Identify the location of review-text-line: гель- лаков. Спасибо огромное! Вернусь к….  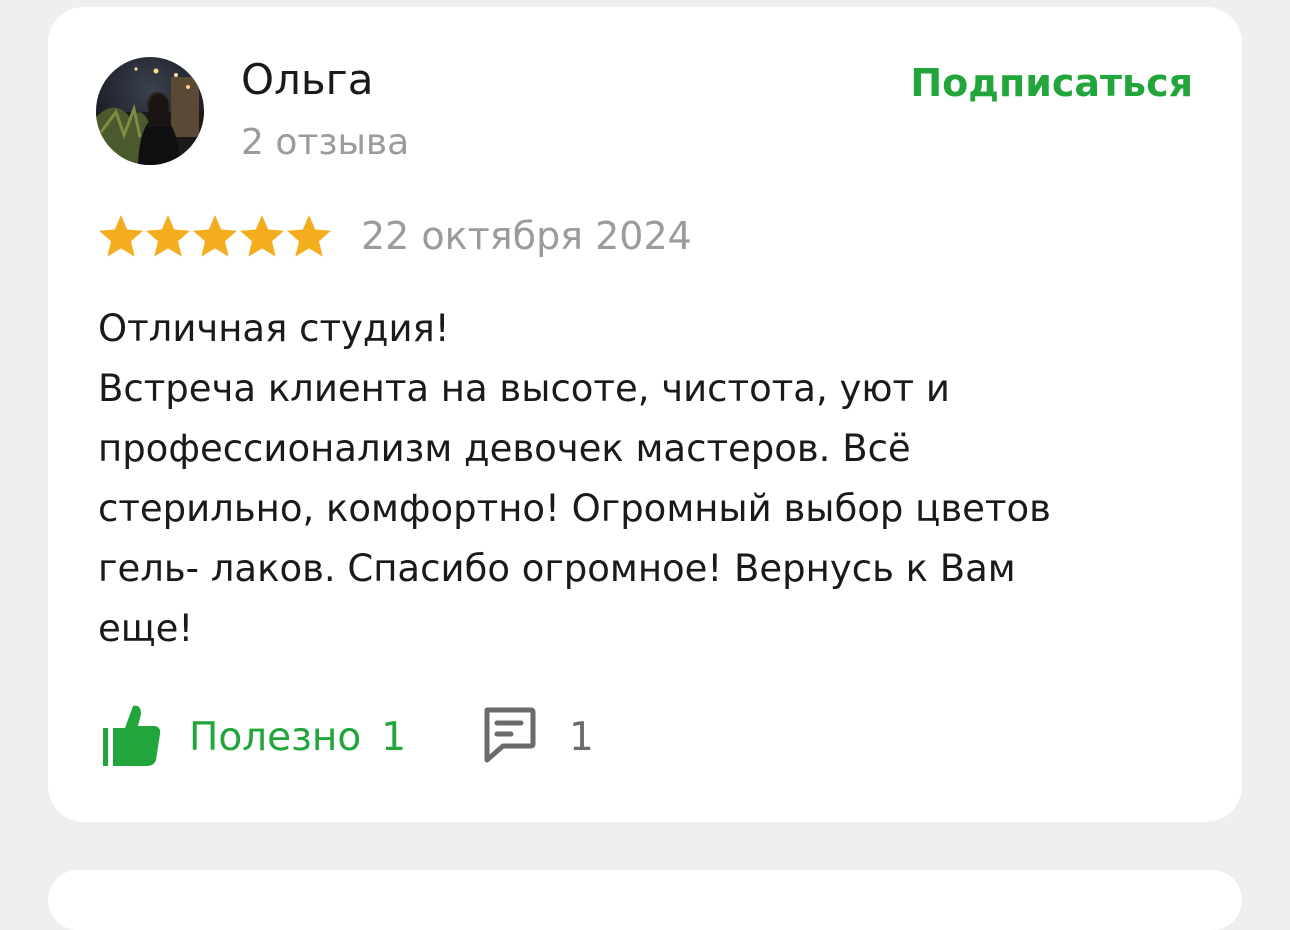
(557, 568).